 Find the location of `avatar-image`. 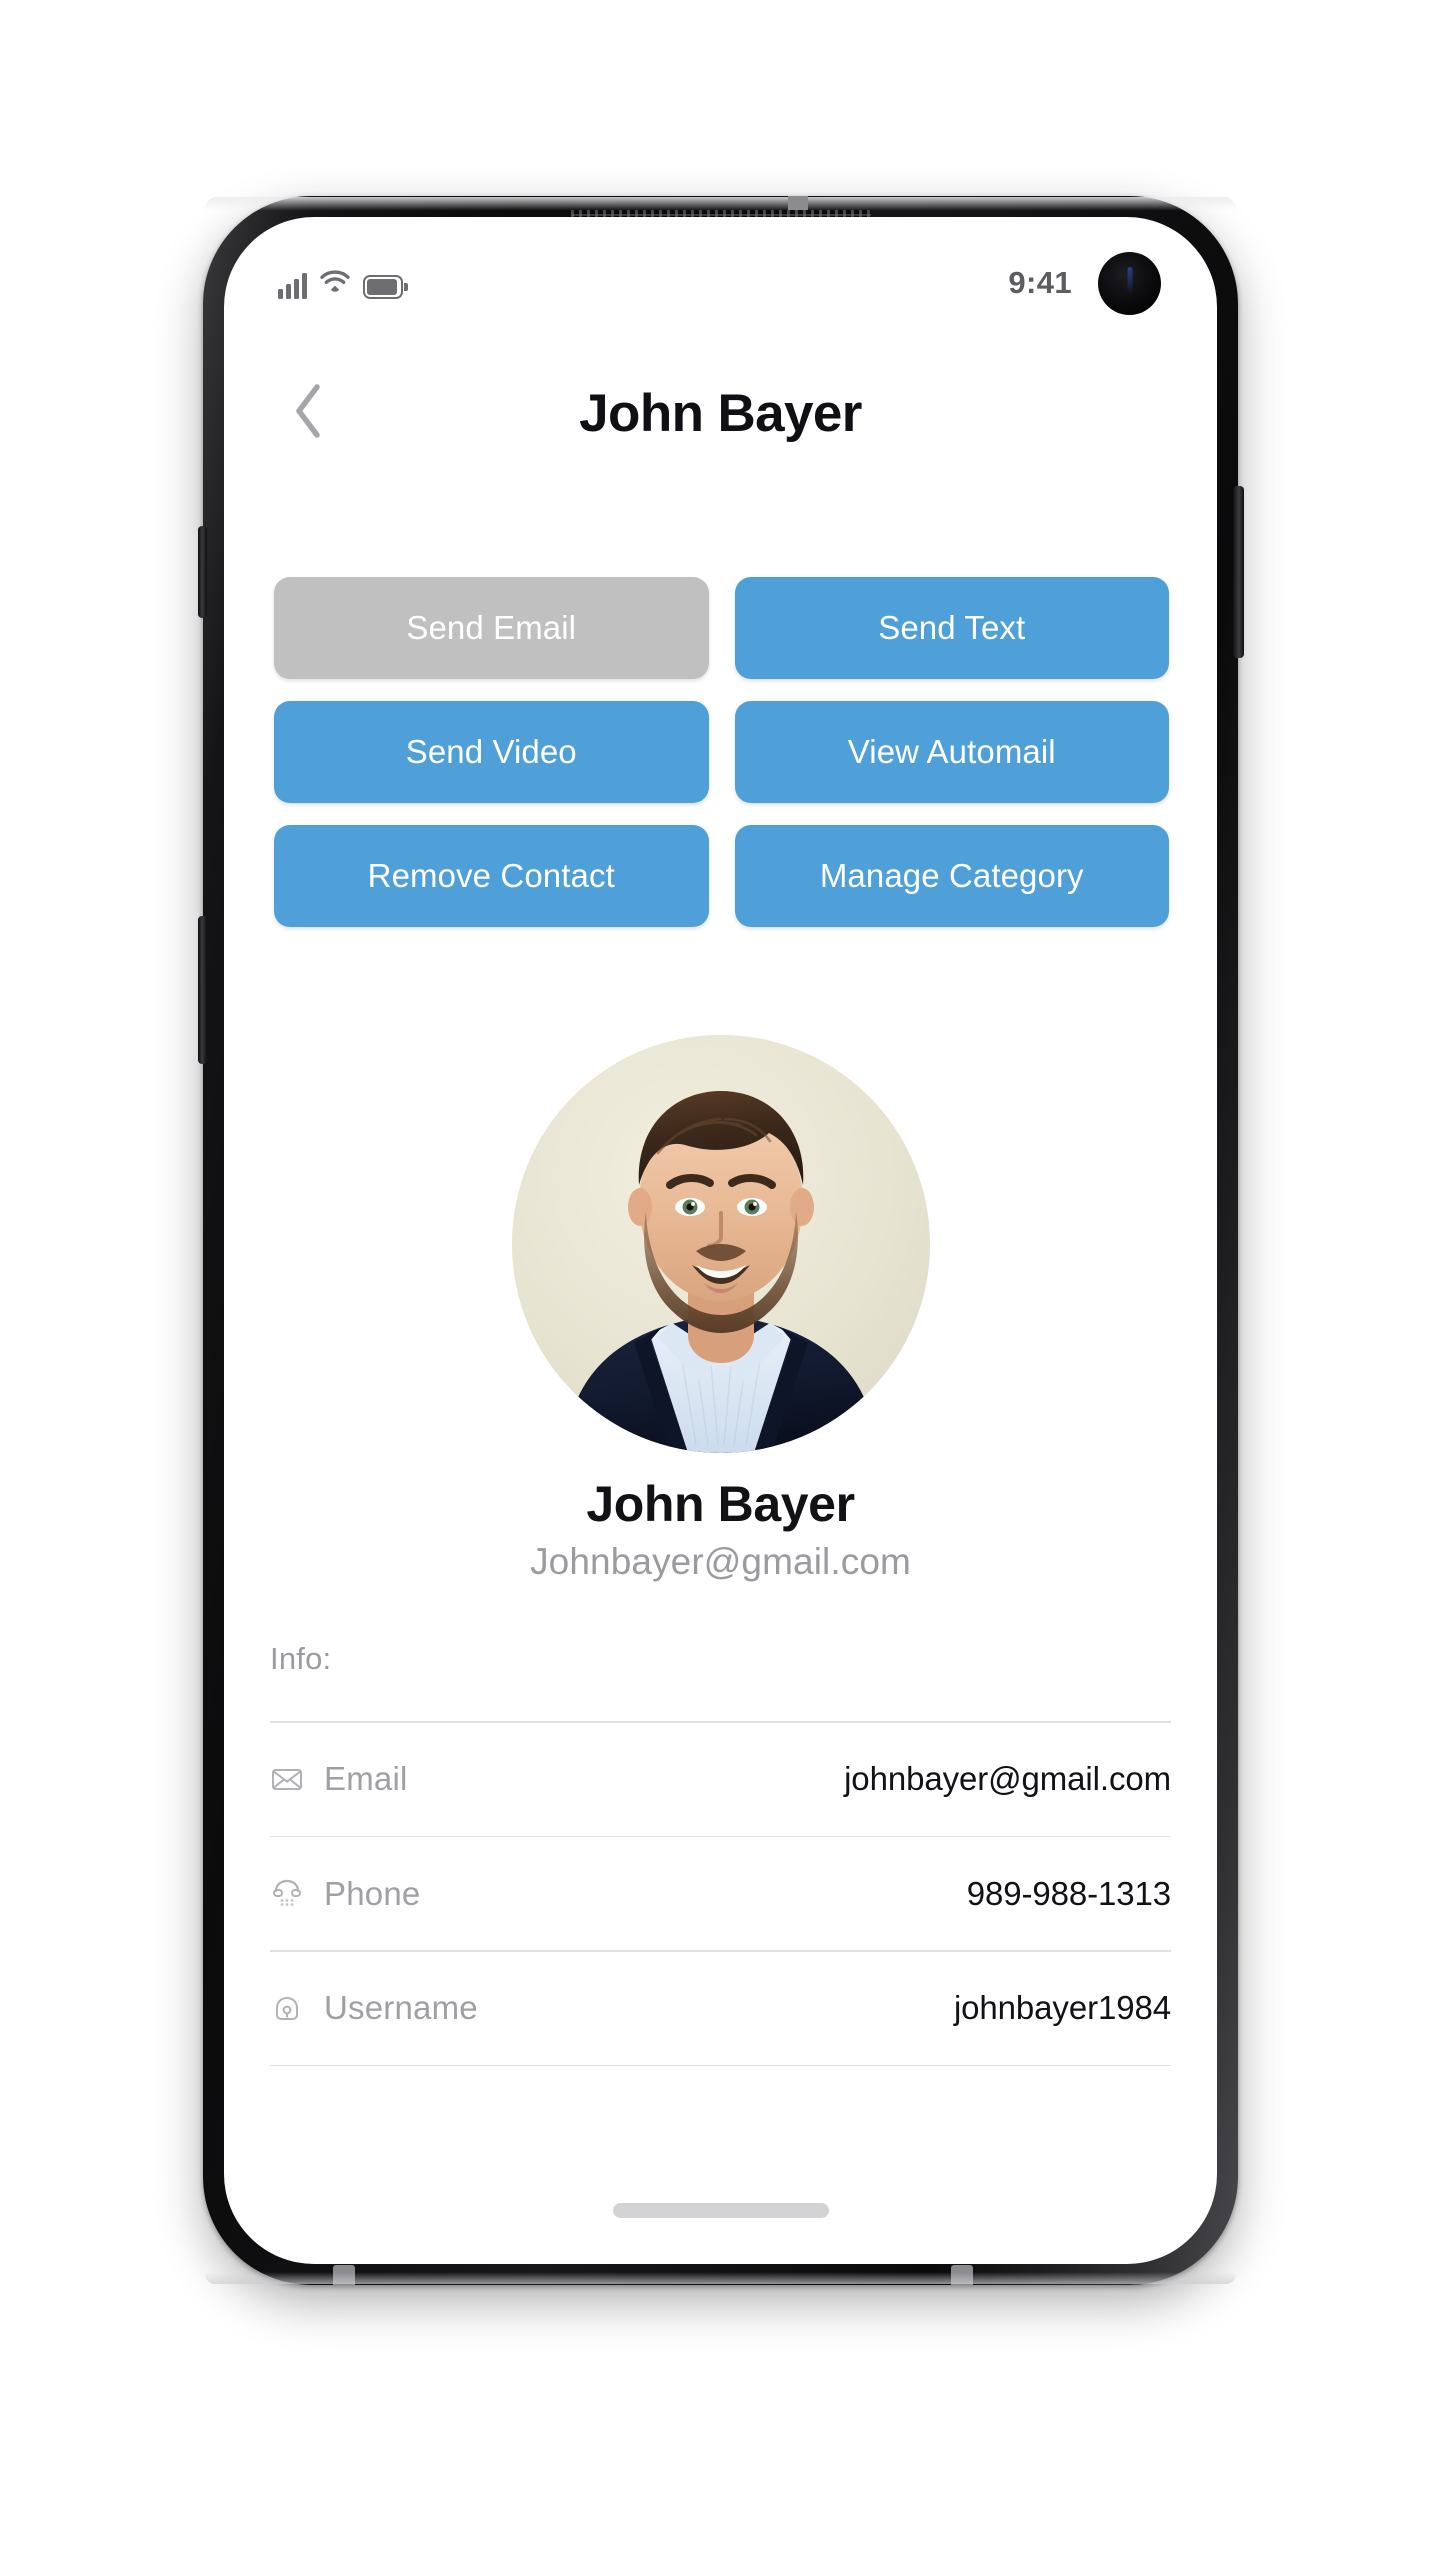

avatar-image is located at coordinates (720, 1244).